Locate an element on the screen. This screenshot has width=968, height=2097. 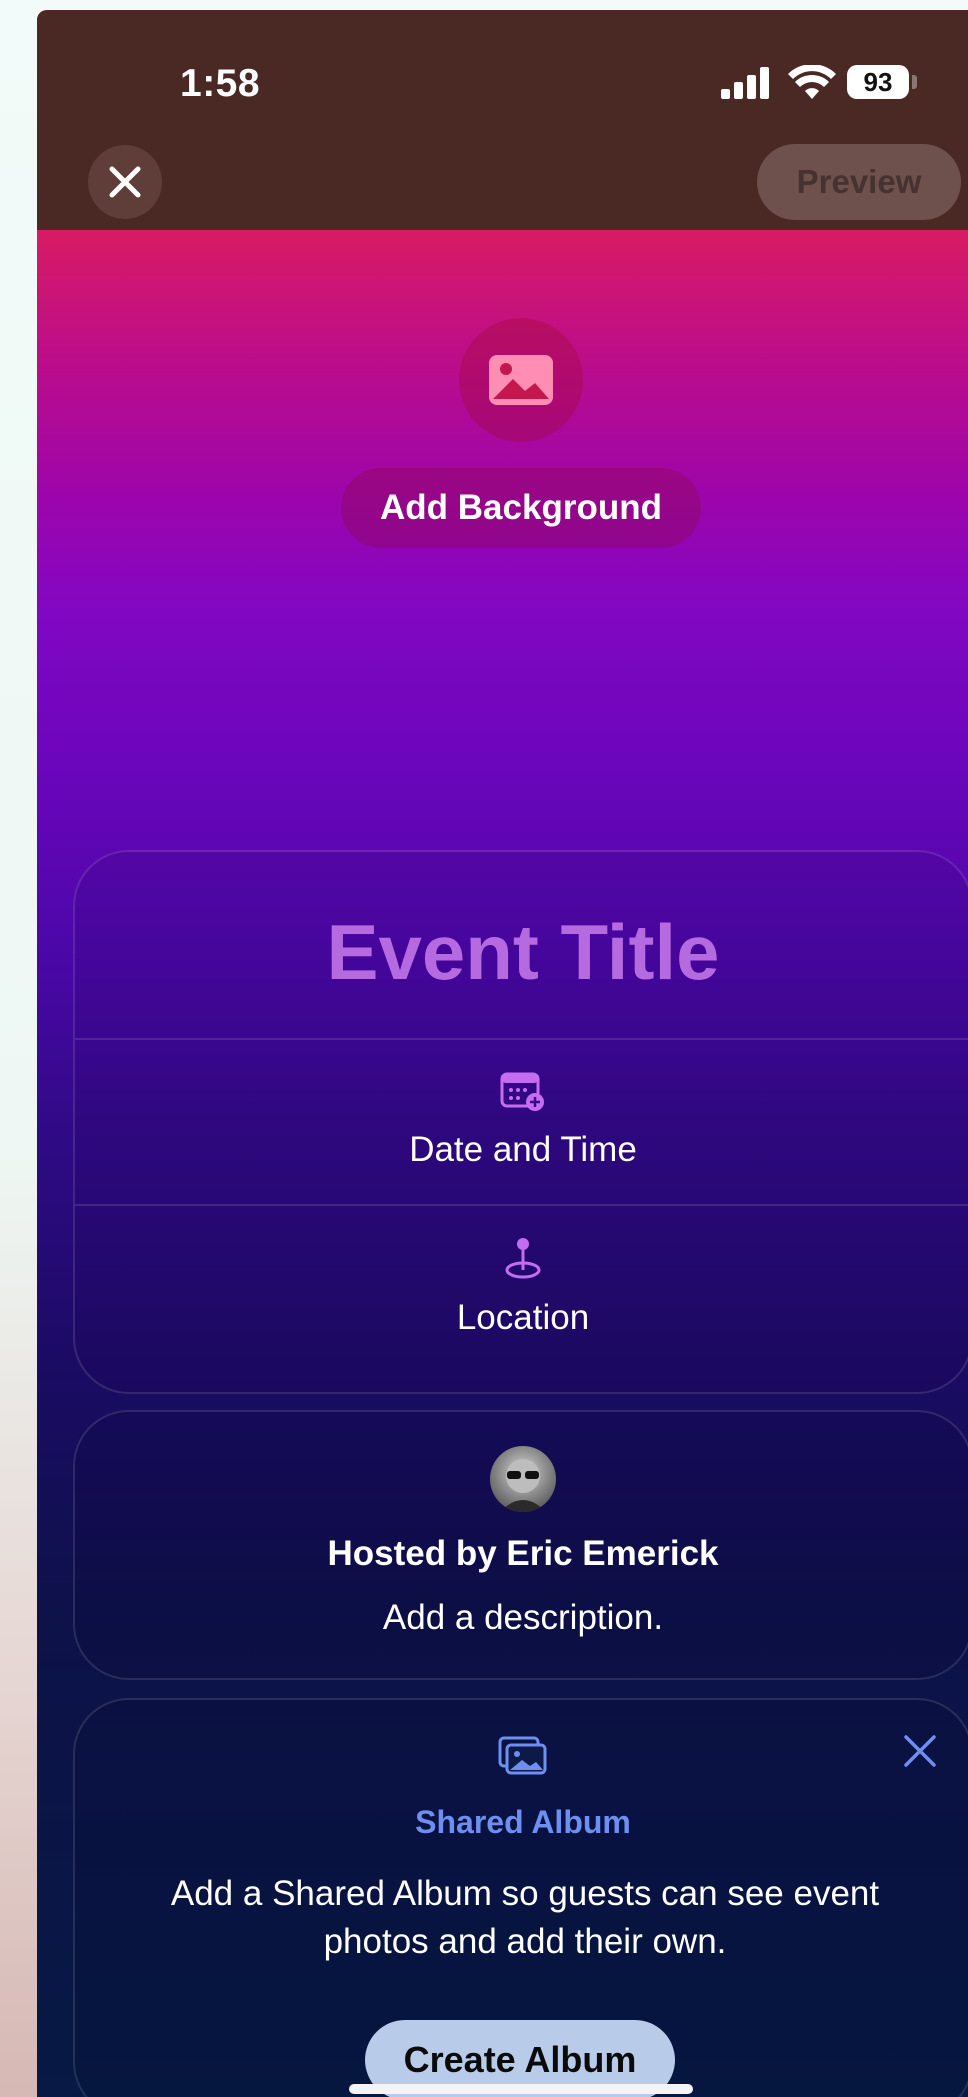
status-icons is located at coordinates (779, 83).